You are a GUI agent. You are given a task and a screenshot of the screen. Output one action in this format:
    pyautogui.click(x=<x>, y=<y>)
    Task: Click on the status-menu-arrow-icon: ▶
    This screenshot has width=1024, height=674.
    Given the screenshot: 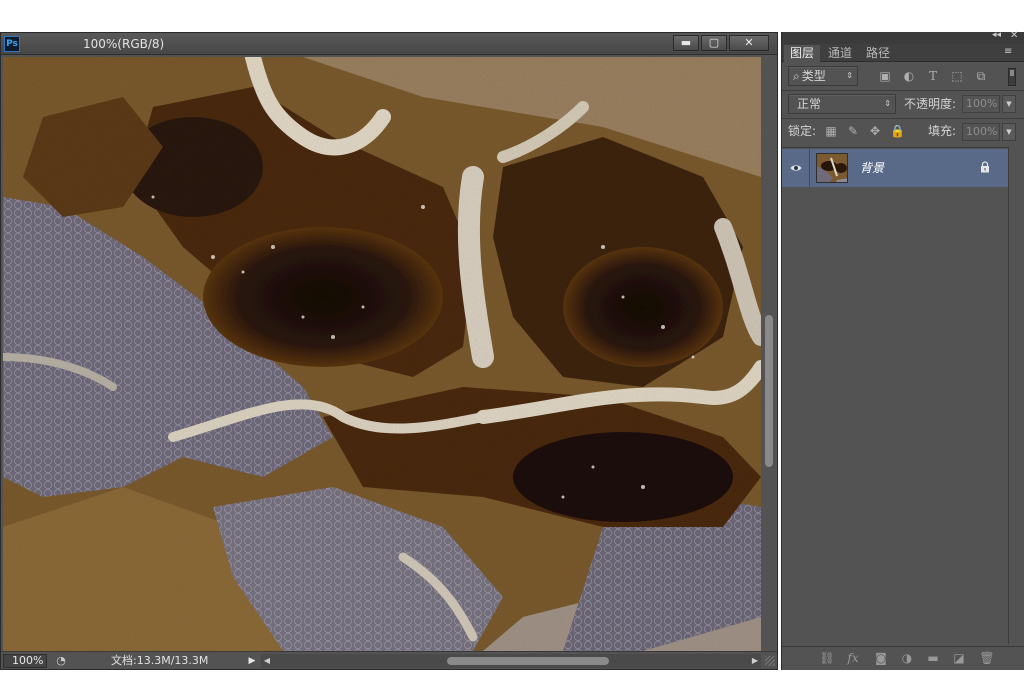 What is the action you would take?
    pyautogui.click(x=252, y=661)
    